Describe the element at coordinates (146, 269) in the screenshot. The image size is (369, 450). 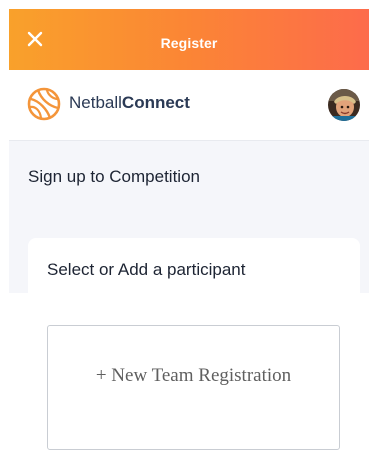
I see `participant-card-title: Select or Add a participant` at that location.